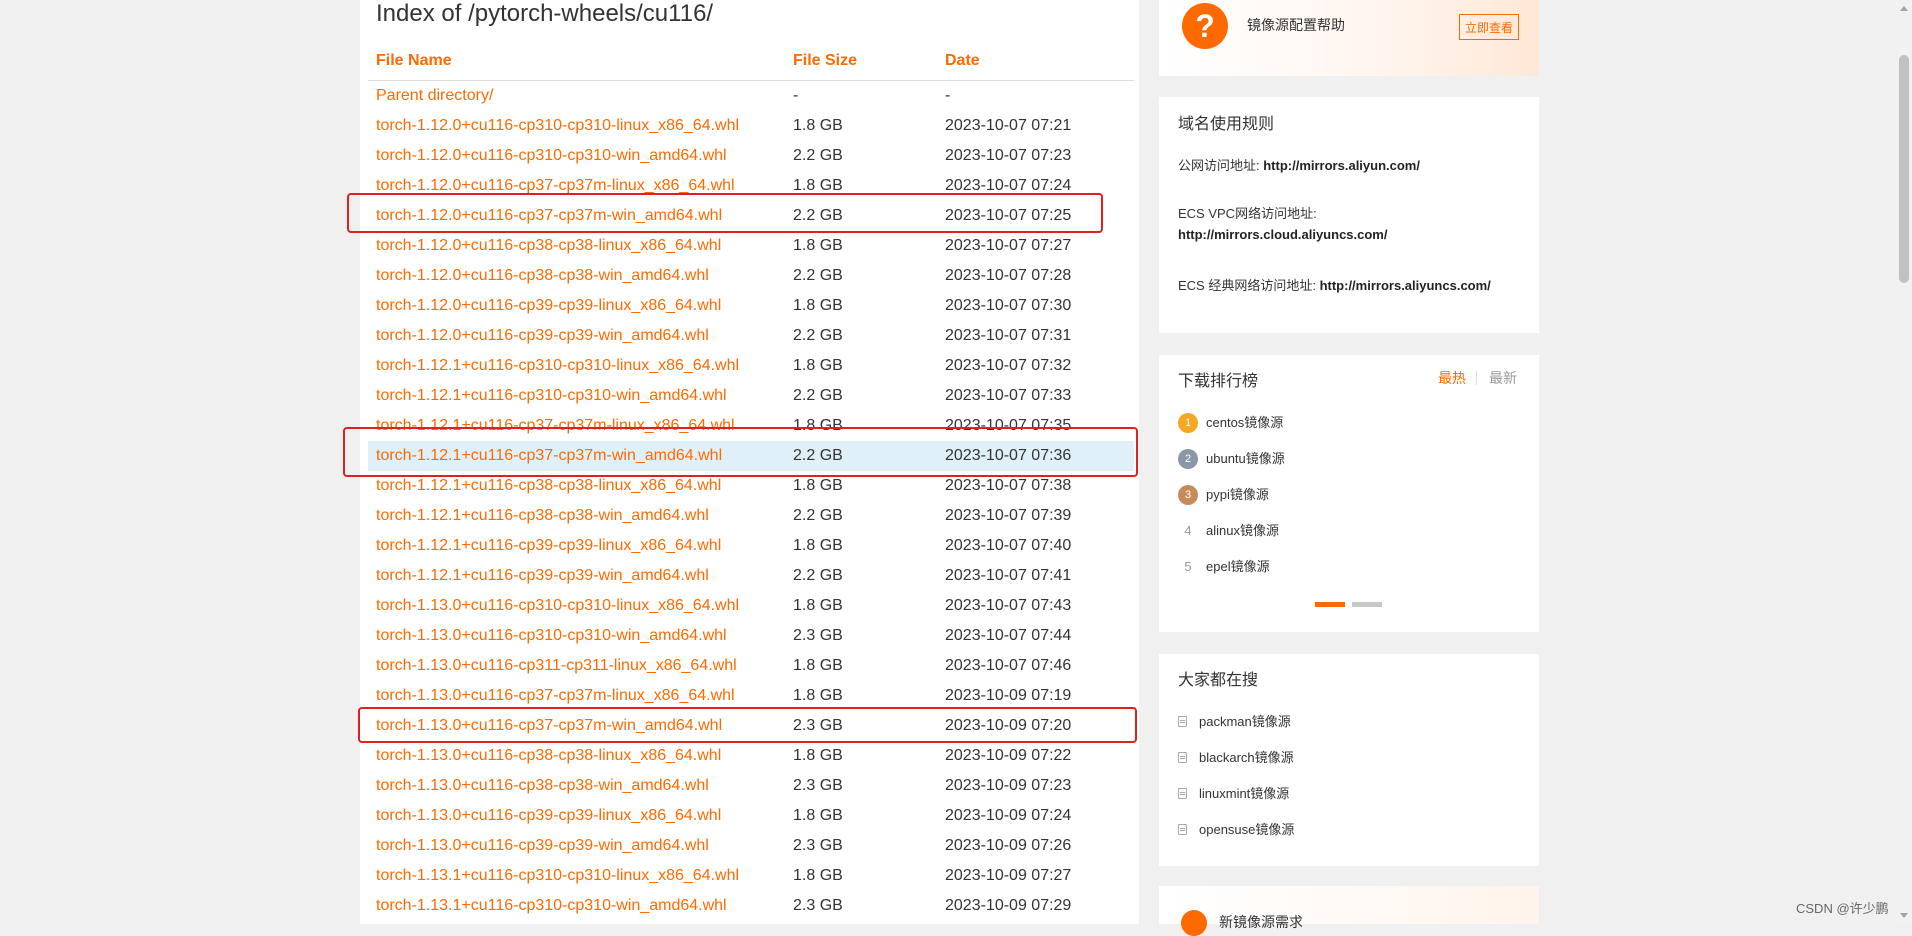 This screenshot has width=1912, height=936. Describe the element at coordinates (1188, 459) in the screenshot. I see `rank-medal-icon: 2` at that location.